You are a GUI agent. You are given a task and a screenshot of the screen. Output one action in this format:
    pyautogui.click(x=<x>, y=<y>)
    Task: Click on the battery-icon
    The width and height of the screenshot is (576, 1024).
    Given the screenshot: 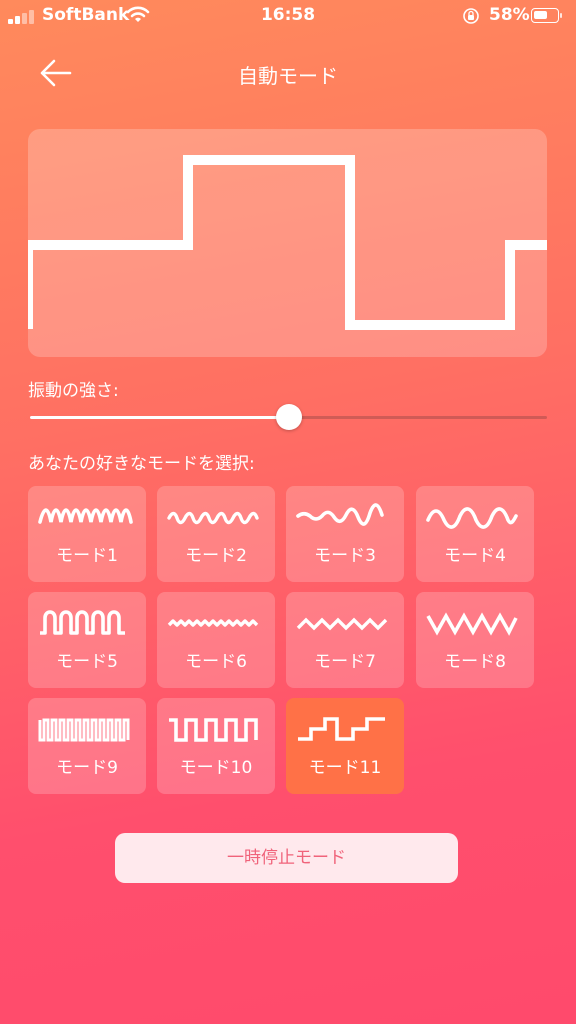 What is the action you would take?
    pyautogui.click(x=545, y=15)
    